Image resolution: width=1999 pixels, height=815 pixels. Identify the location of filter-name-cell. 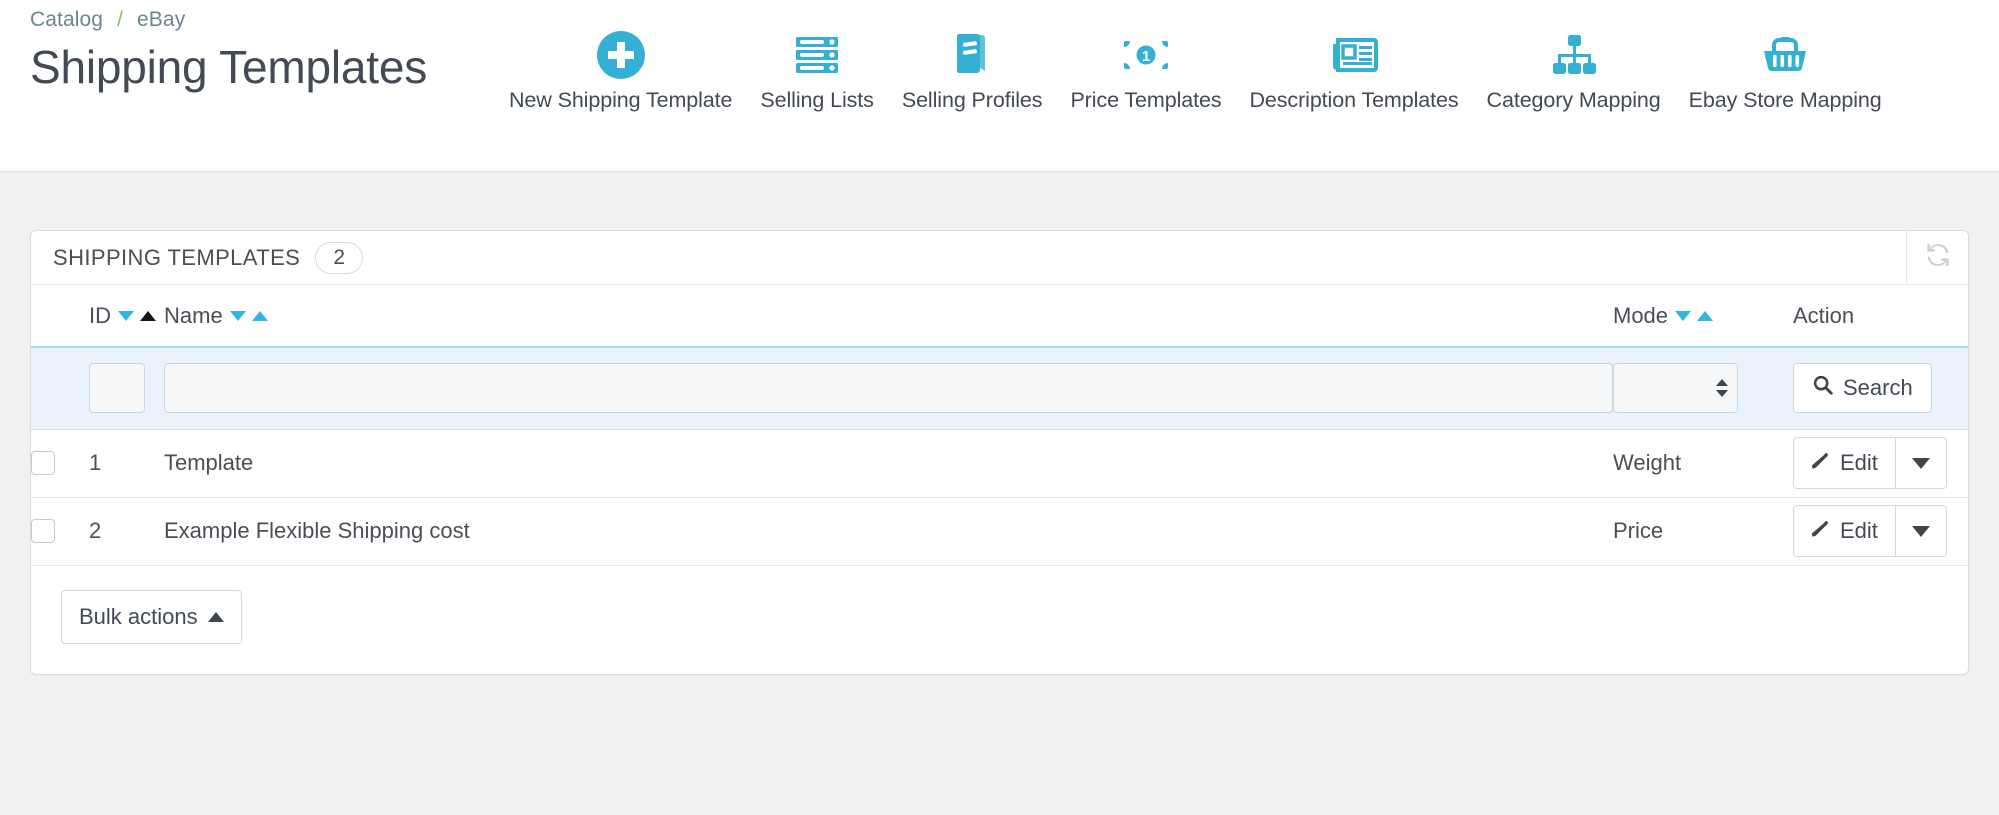
(888, 388).